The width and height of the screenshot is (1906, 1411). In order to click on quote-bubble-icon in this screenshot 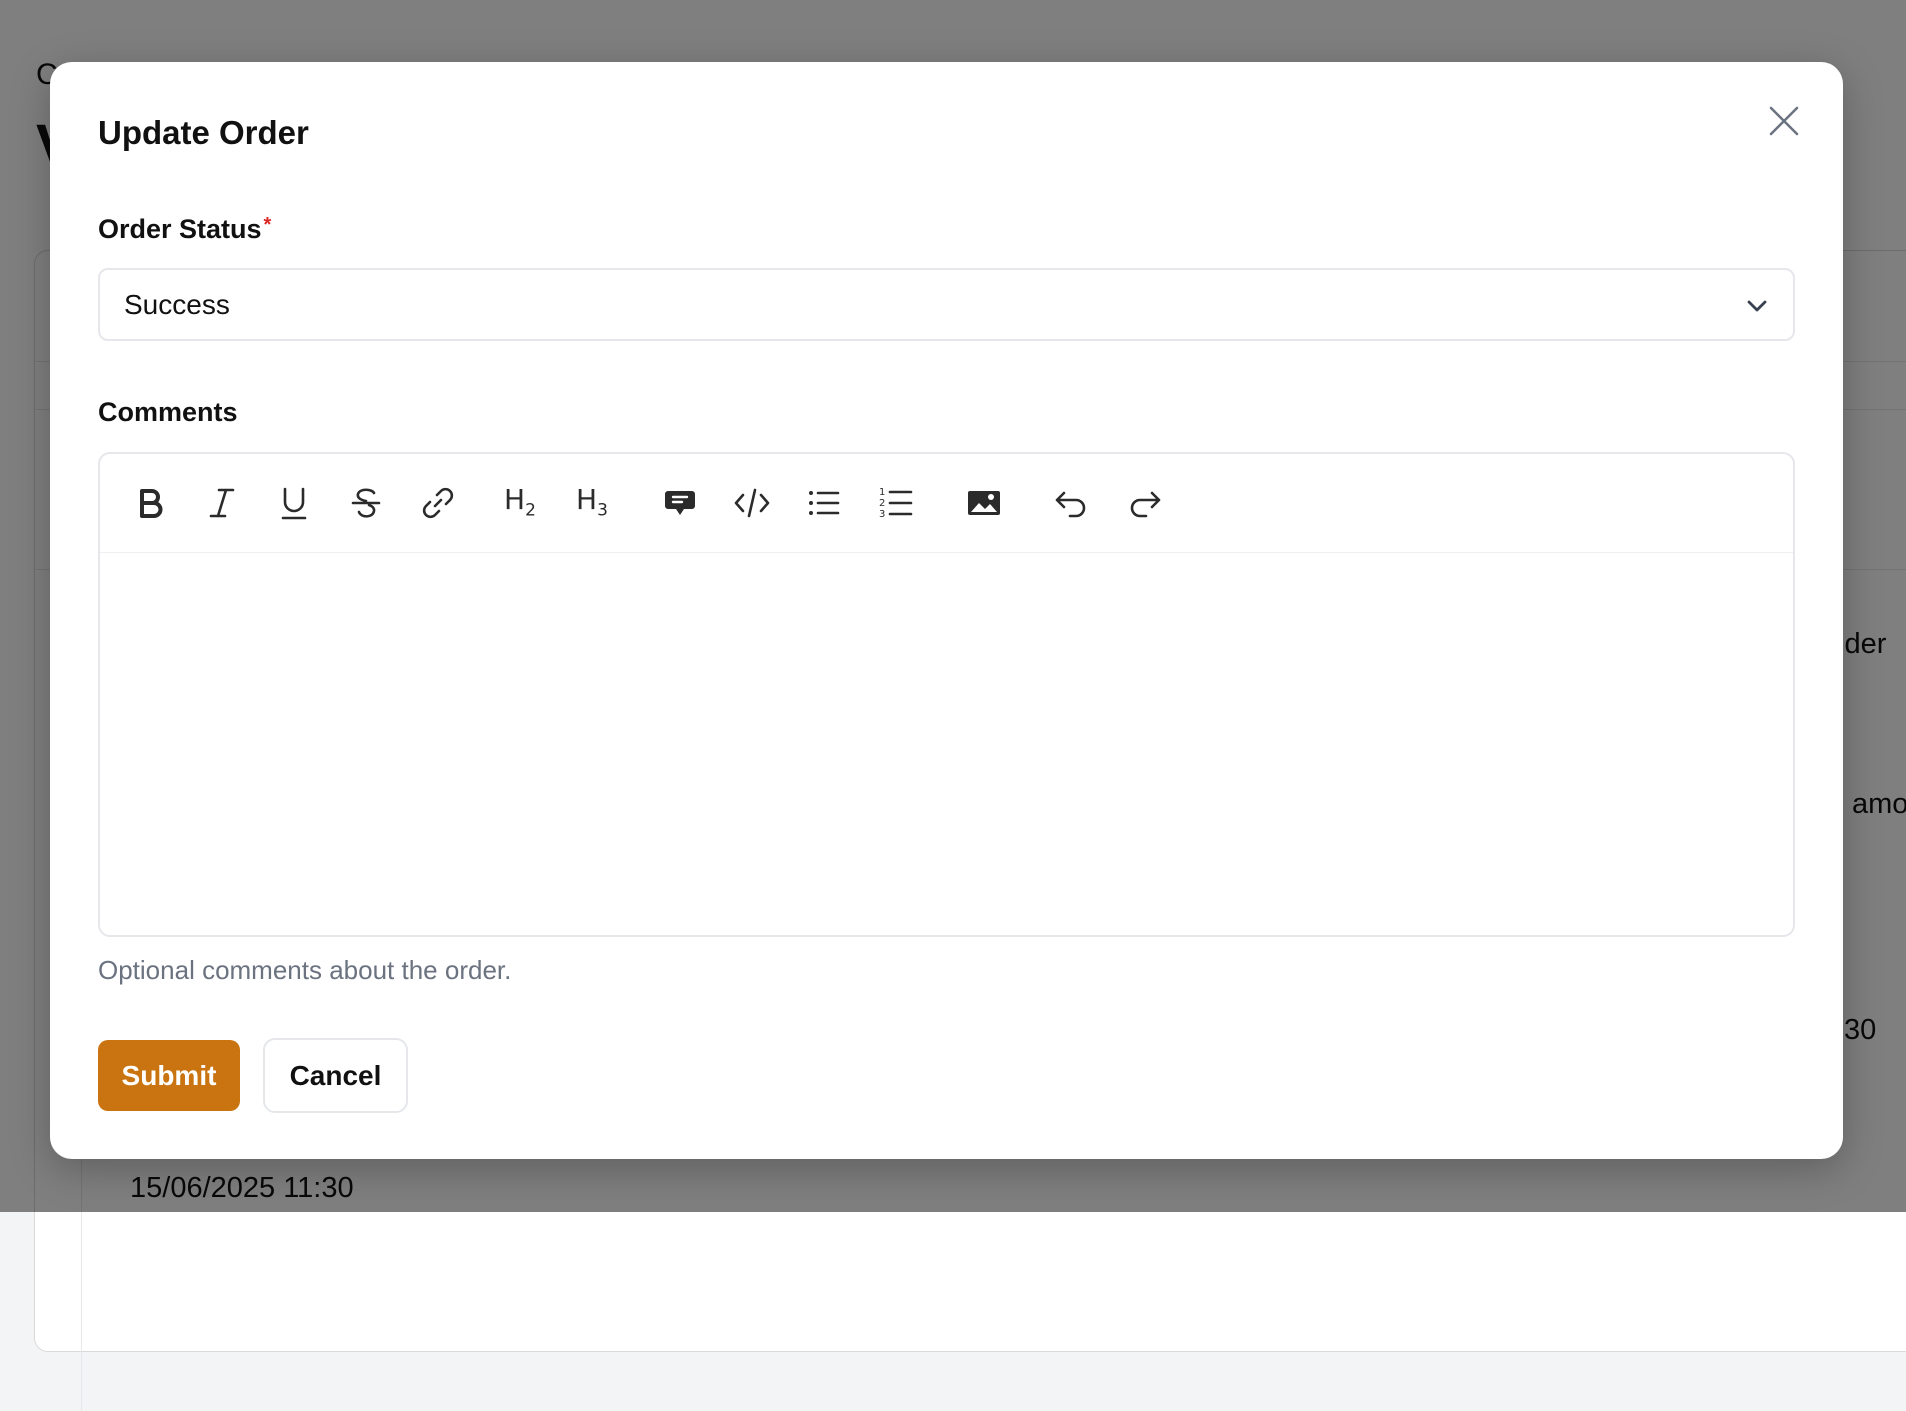, I will do `click(680, 503)`.